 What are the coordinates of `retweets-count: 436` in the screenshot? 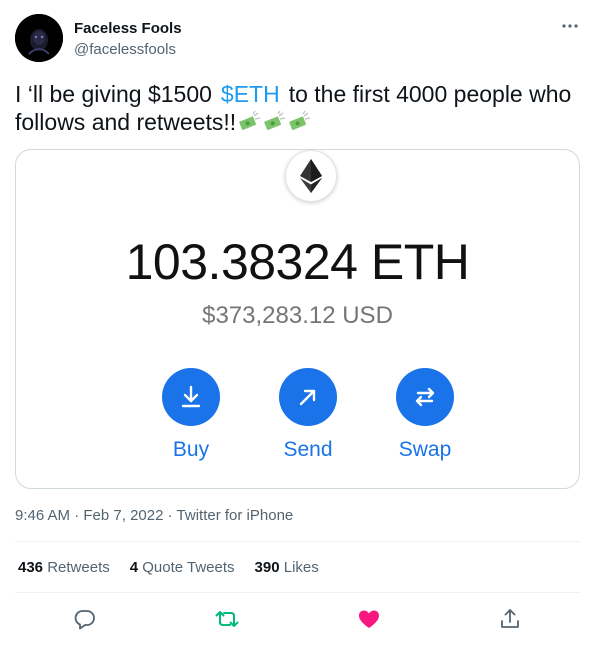 It's located at (31, 567).